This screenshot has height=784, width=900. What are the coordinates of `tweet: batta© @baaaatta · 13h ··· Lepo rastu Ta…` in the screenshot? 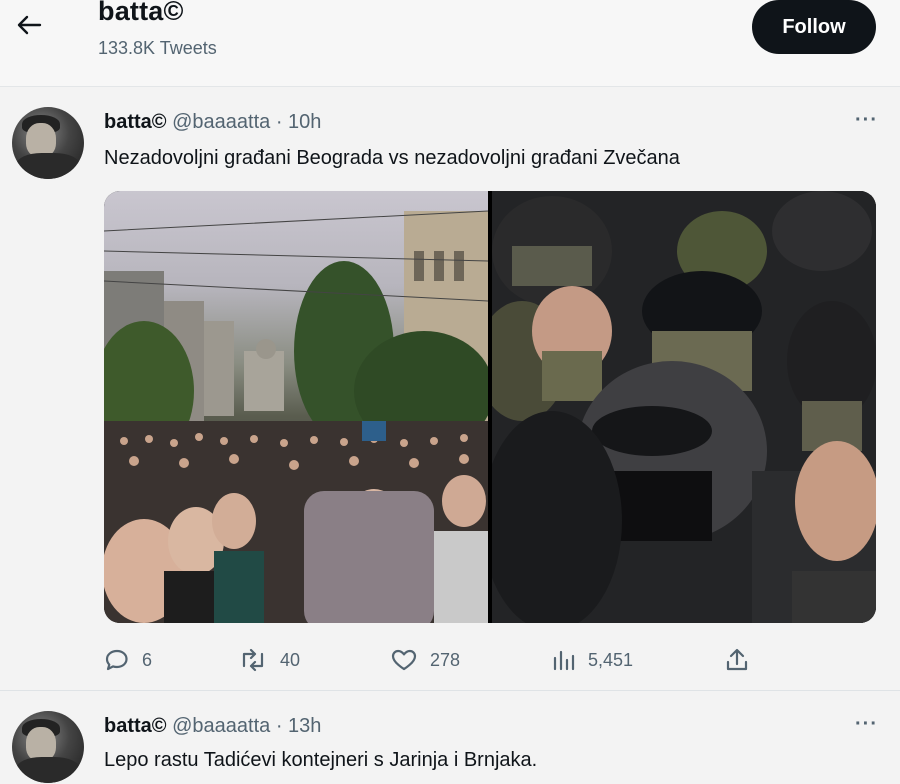 It's located at (450, 737).